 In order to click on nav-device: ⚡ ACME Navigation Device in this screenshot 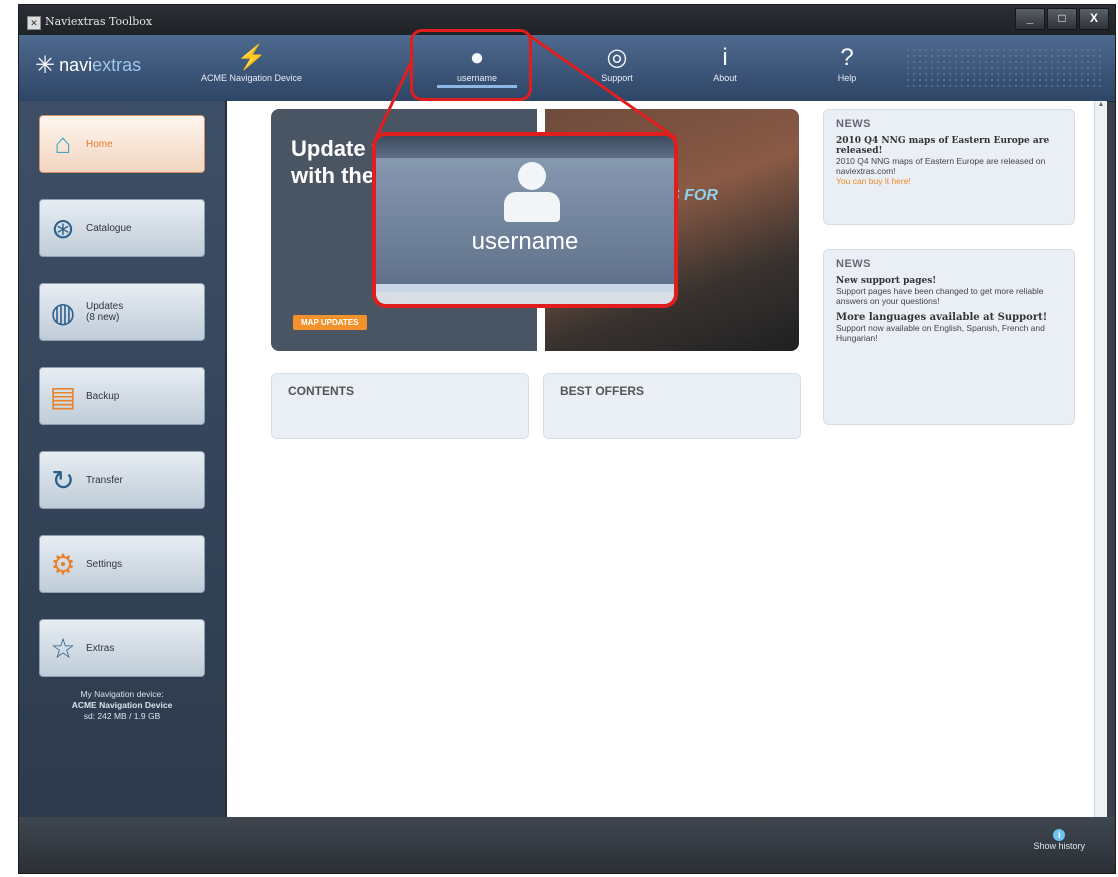, I will do `click(251, 63)`.